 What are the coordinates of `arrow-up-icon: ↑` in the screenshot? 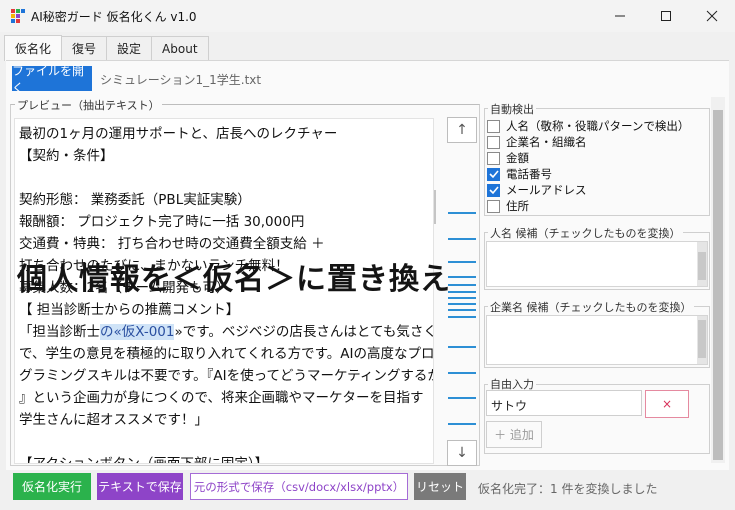 It's located at (462, 130).